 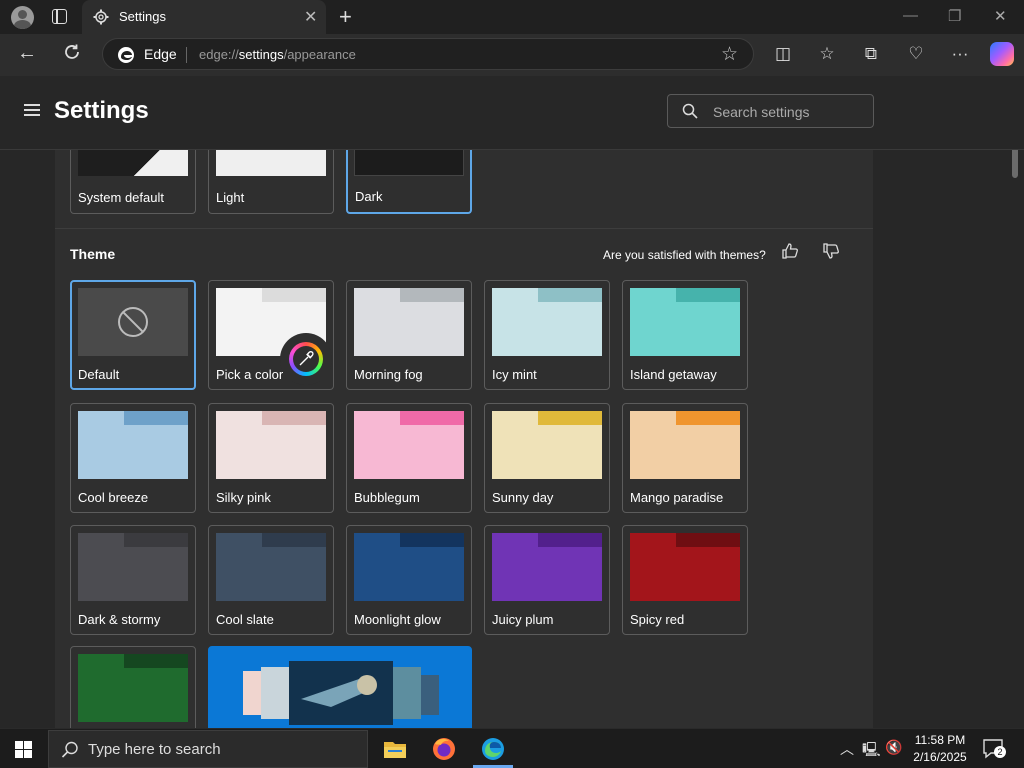 I want to click on site-identity-label: Edge, so click(x=160, y=54).